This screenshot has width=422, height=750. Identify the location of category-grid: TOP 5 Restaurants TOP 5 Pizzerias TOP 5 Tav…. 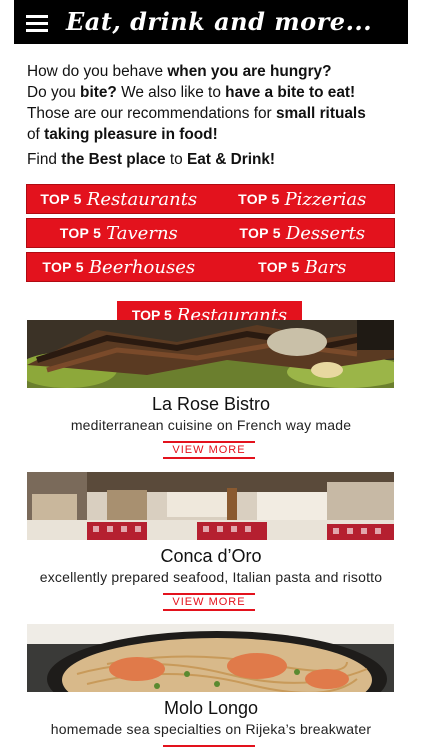
(210, 235).